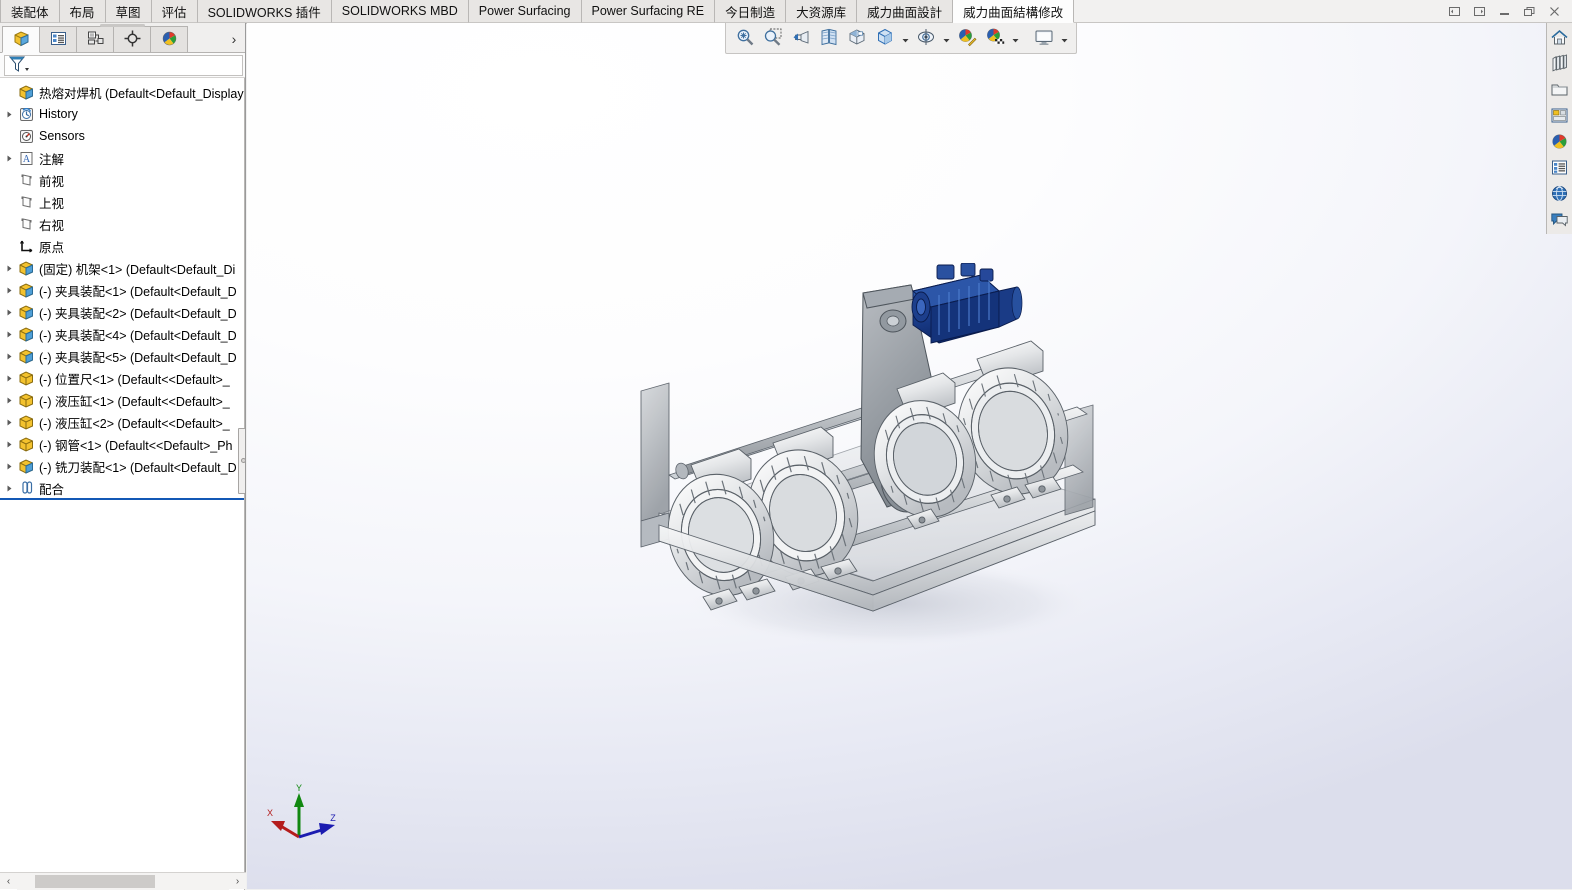 This screenshot has width=1572, height=890. I want to click on globe-icon, so click(1559, 195).